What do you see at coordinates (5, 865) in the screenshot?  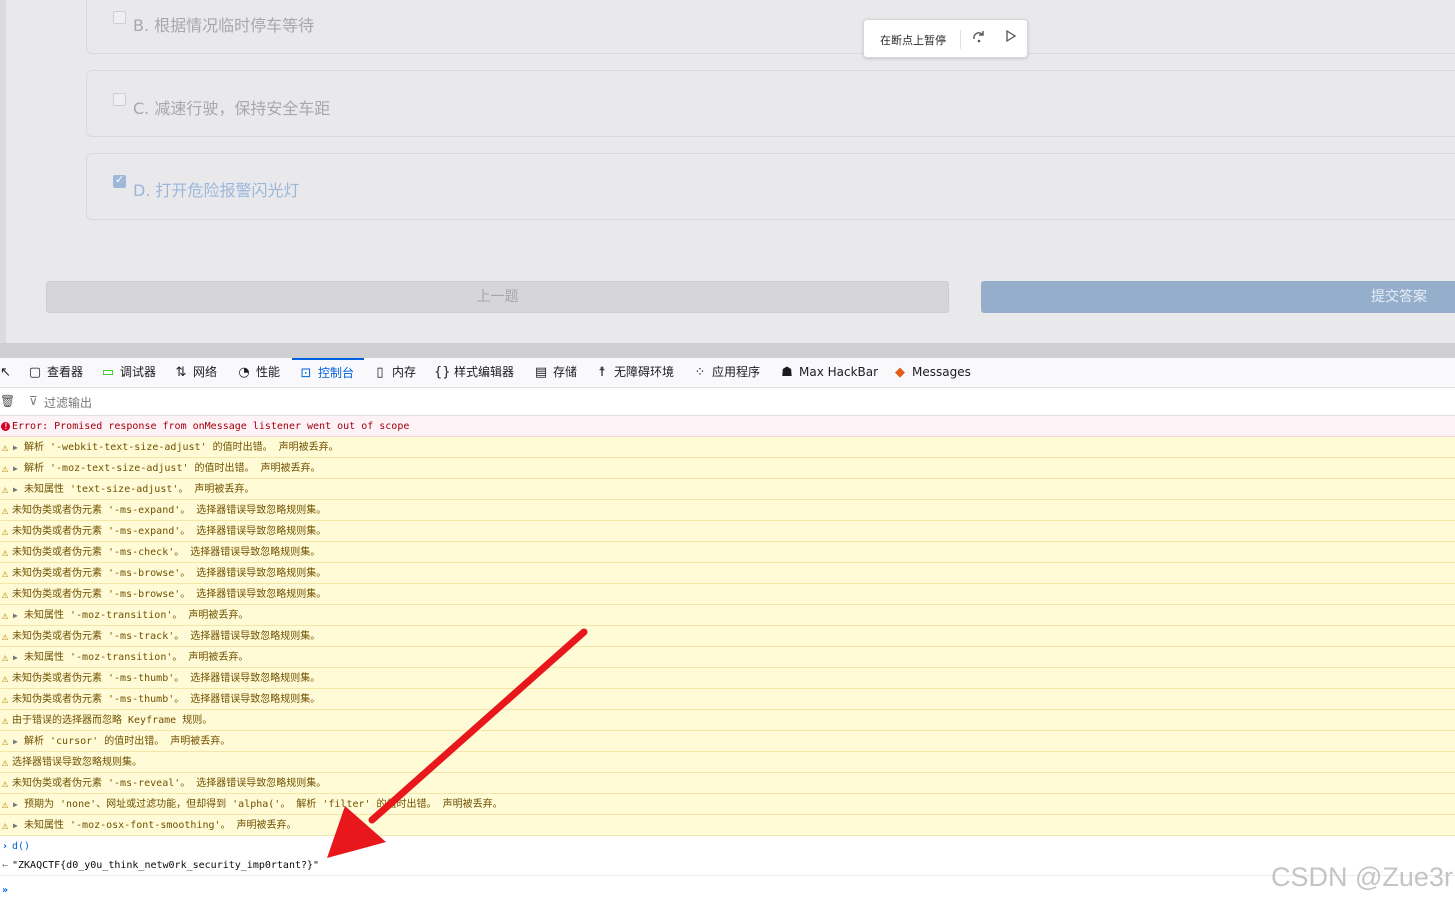 I see `result-arrow-icon: ←` at bounding box center [5, 865].